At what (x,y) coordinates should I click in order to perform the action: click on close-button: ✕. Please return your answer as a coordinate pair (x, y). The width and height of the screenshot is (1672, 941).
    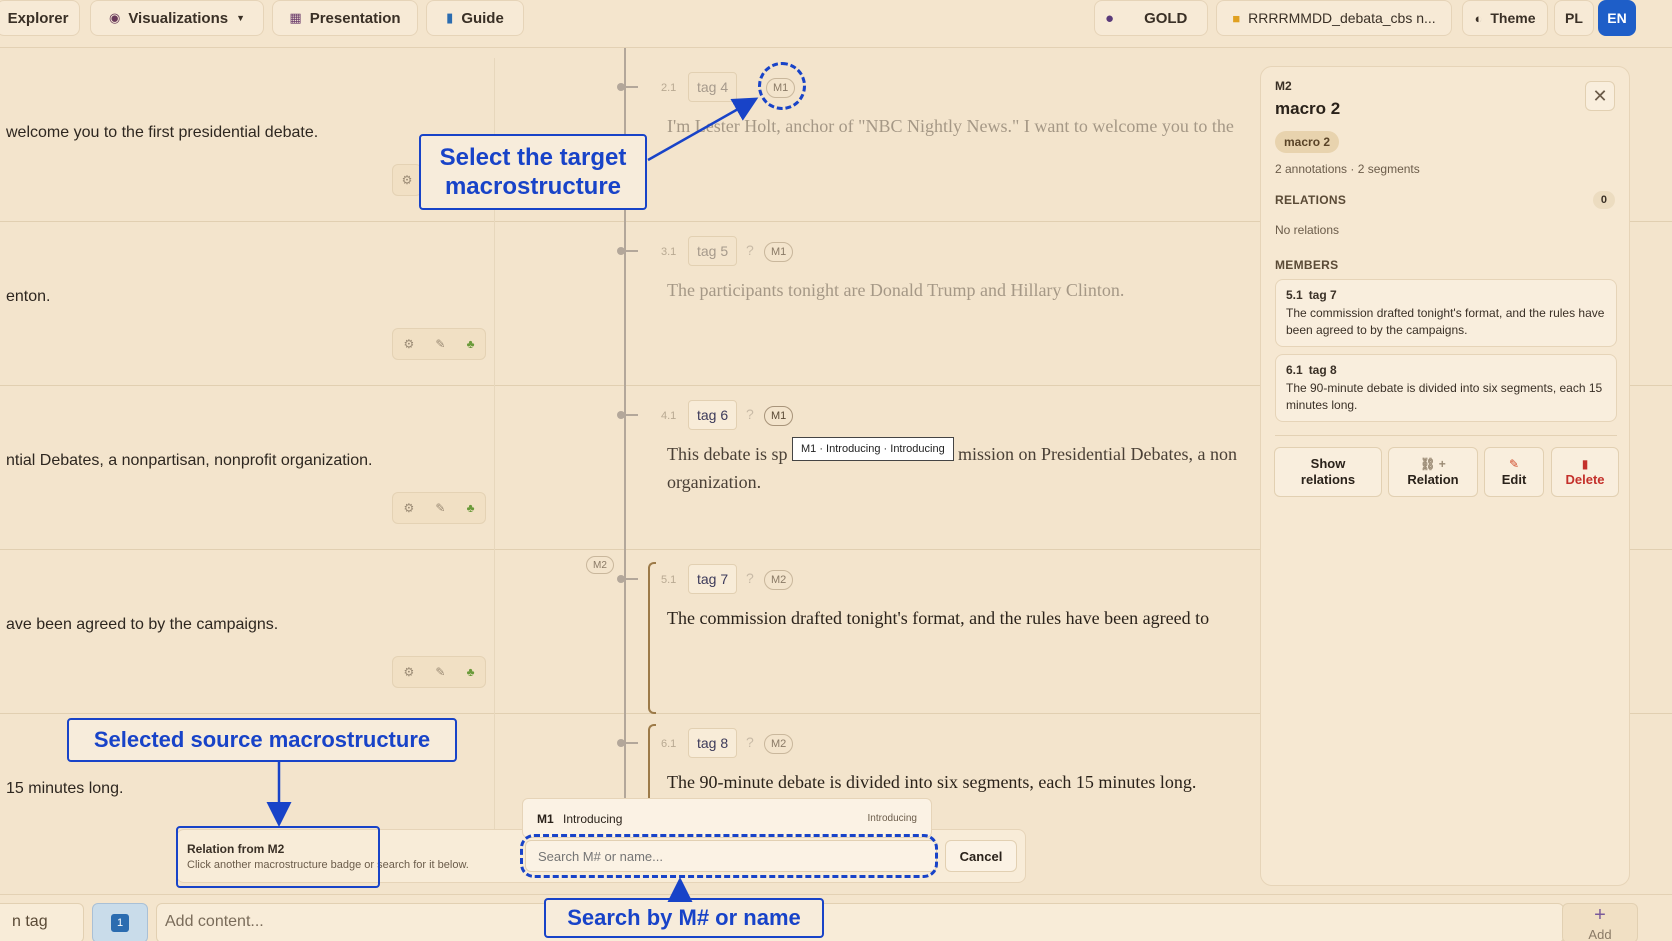
    Looking at the image, I should click on (1600, 96).